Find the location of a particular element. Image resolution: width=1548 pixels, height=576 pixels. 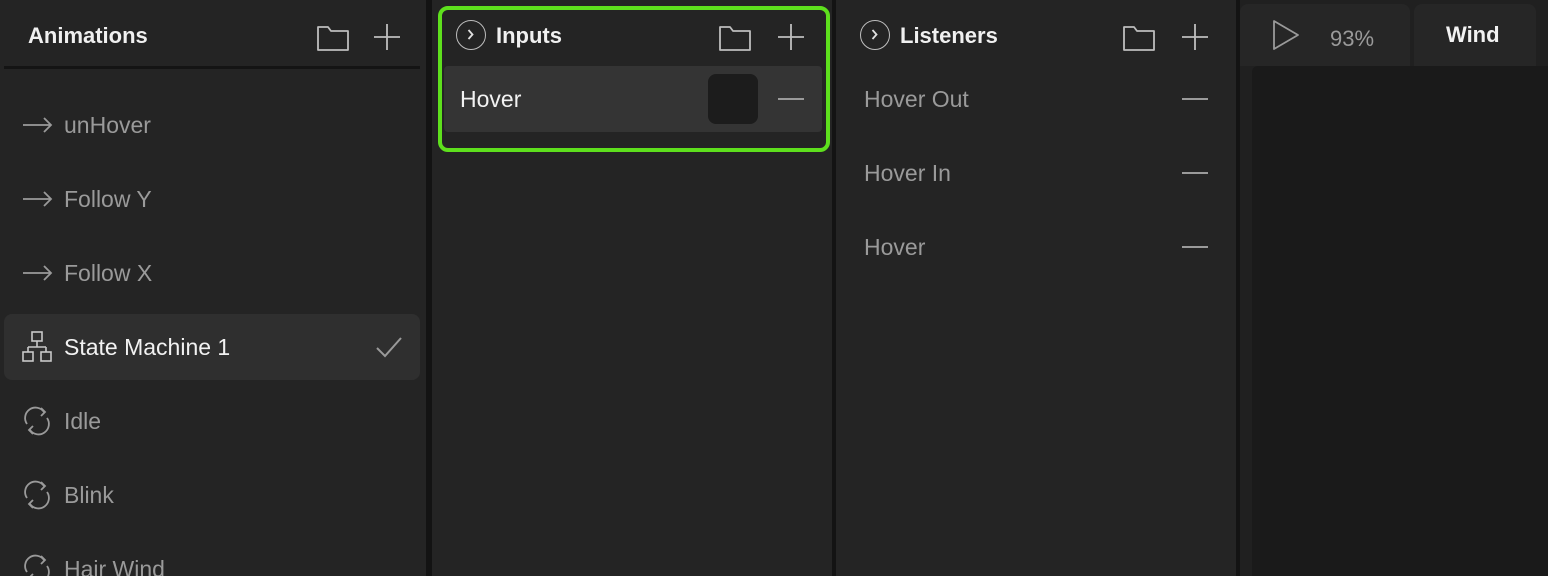

animation-item-label: Hair Wind is located at coordinates (114, 566).